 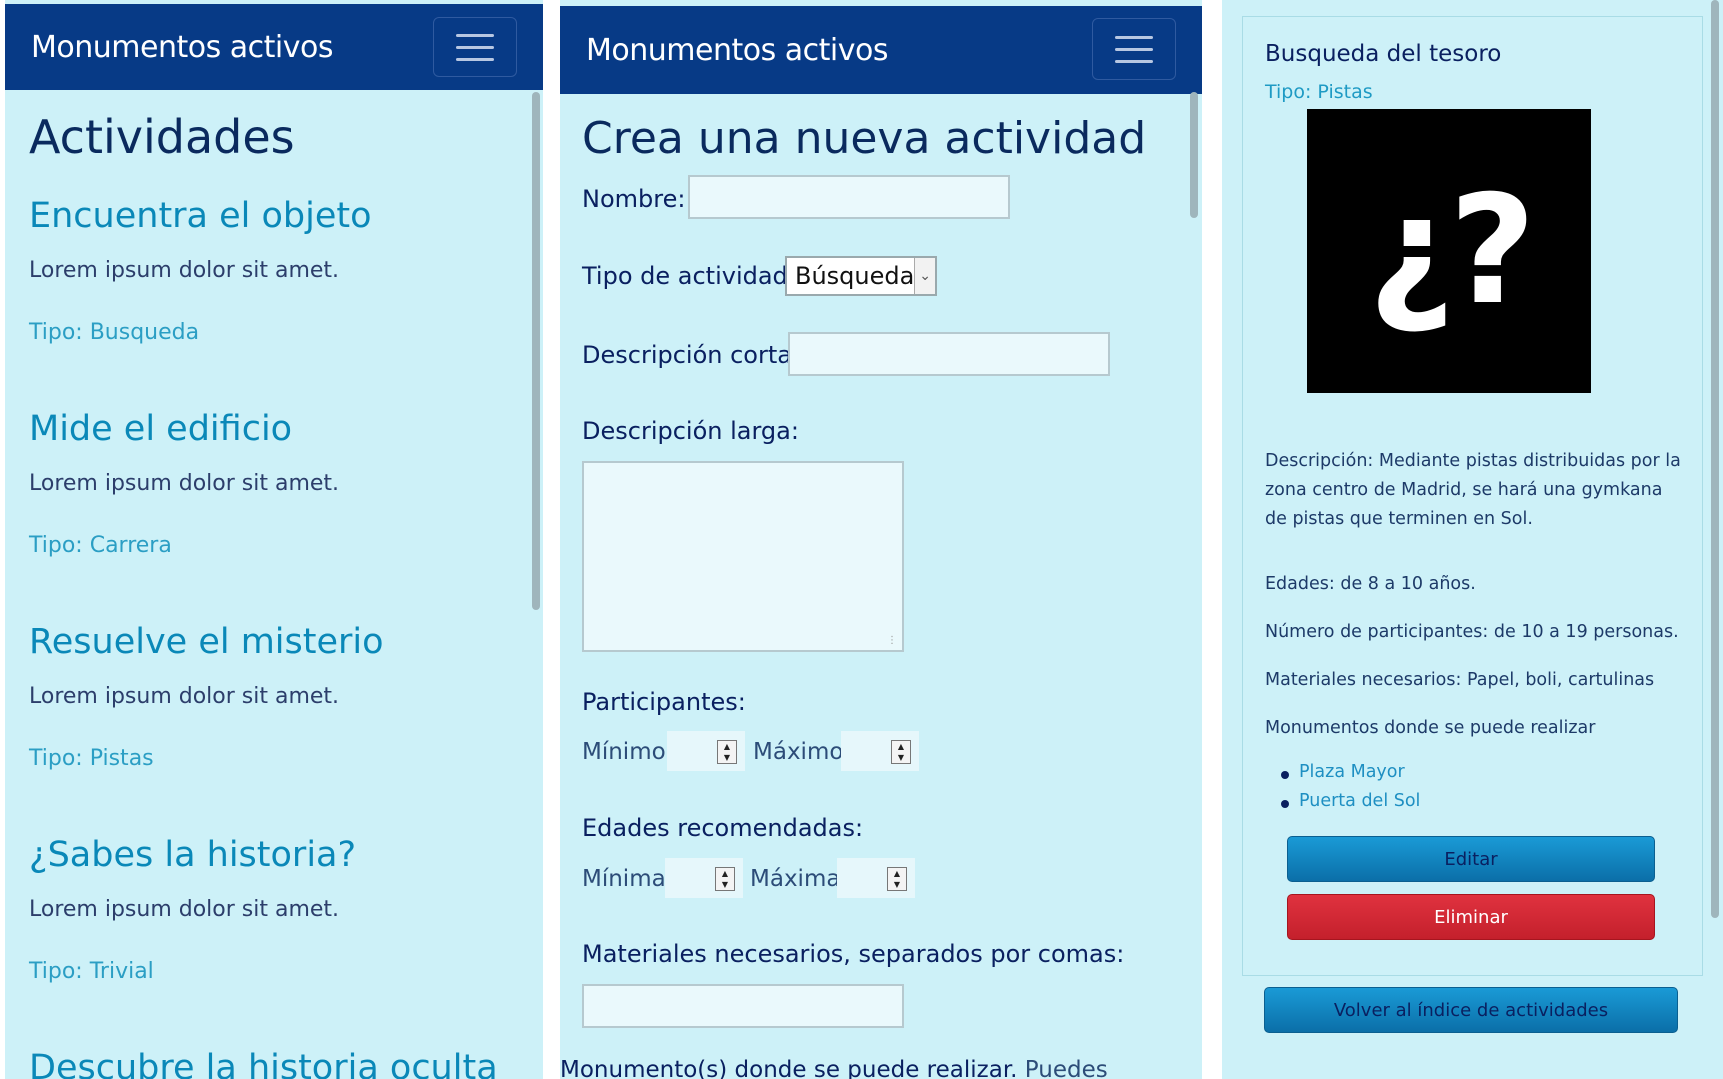 I want to click on min-age-label: Mínima:, so click(x=628, y=879).